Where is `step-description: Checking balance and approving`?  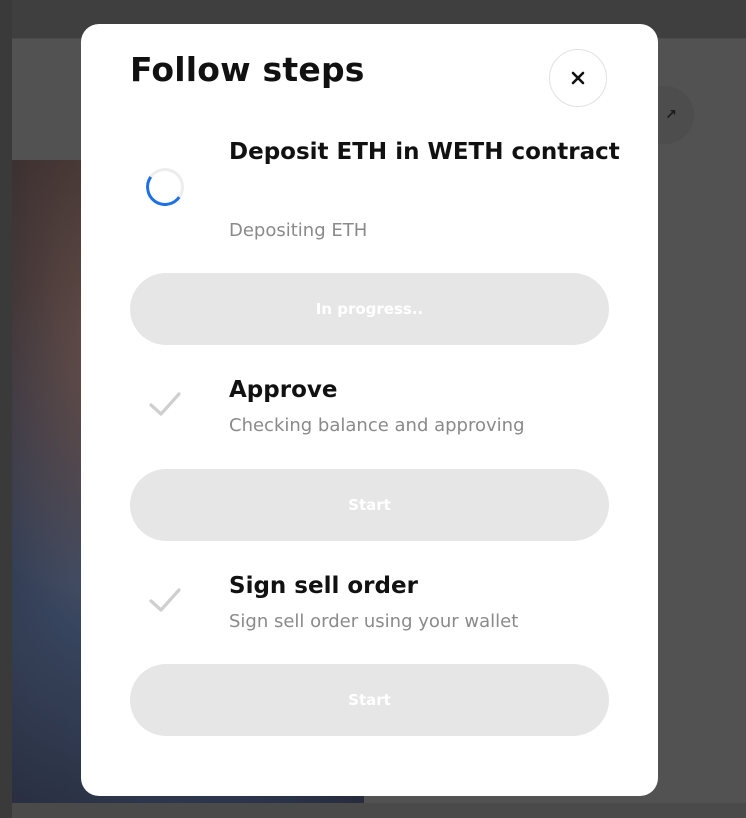
step-description: Checking balance and approving is located at coordinates (377, 425).